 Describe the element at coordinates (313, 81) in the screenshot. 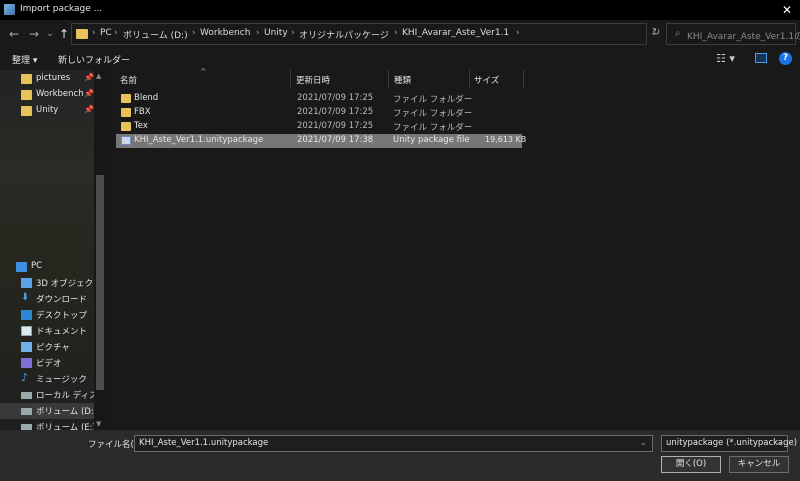

I see `column-header-modified: 更新日時` at that location.